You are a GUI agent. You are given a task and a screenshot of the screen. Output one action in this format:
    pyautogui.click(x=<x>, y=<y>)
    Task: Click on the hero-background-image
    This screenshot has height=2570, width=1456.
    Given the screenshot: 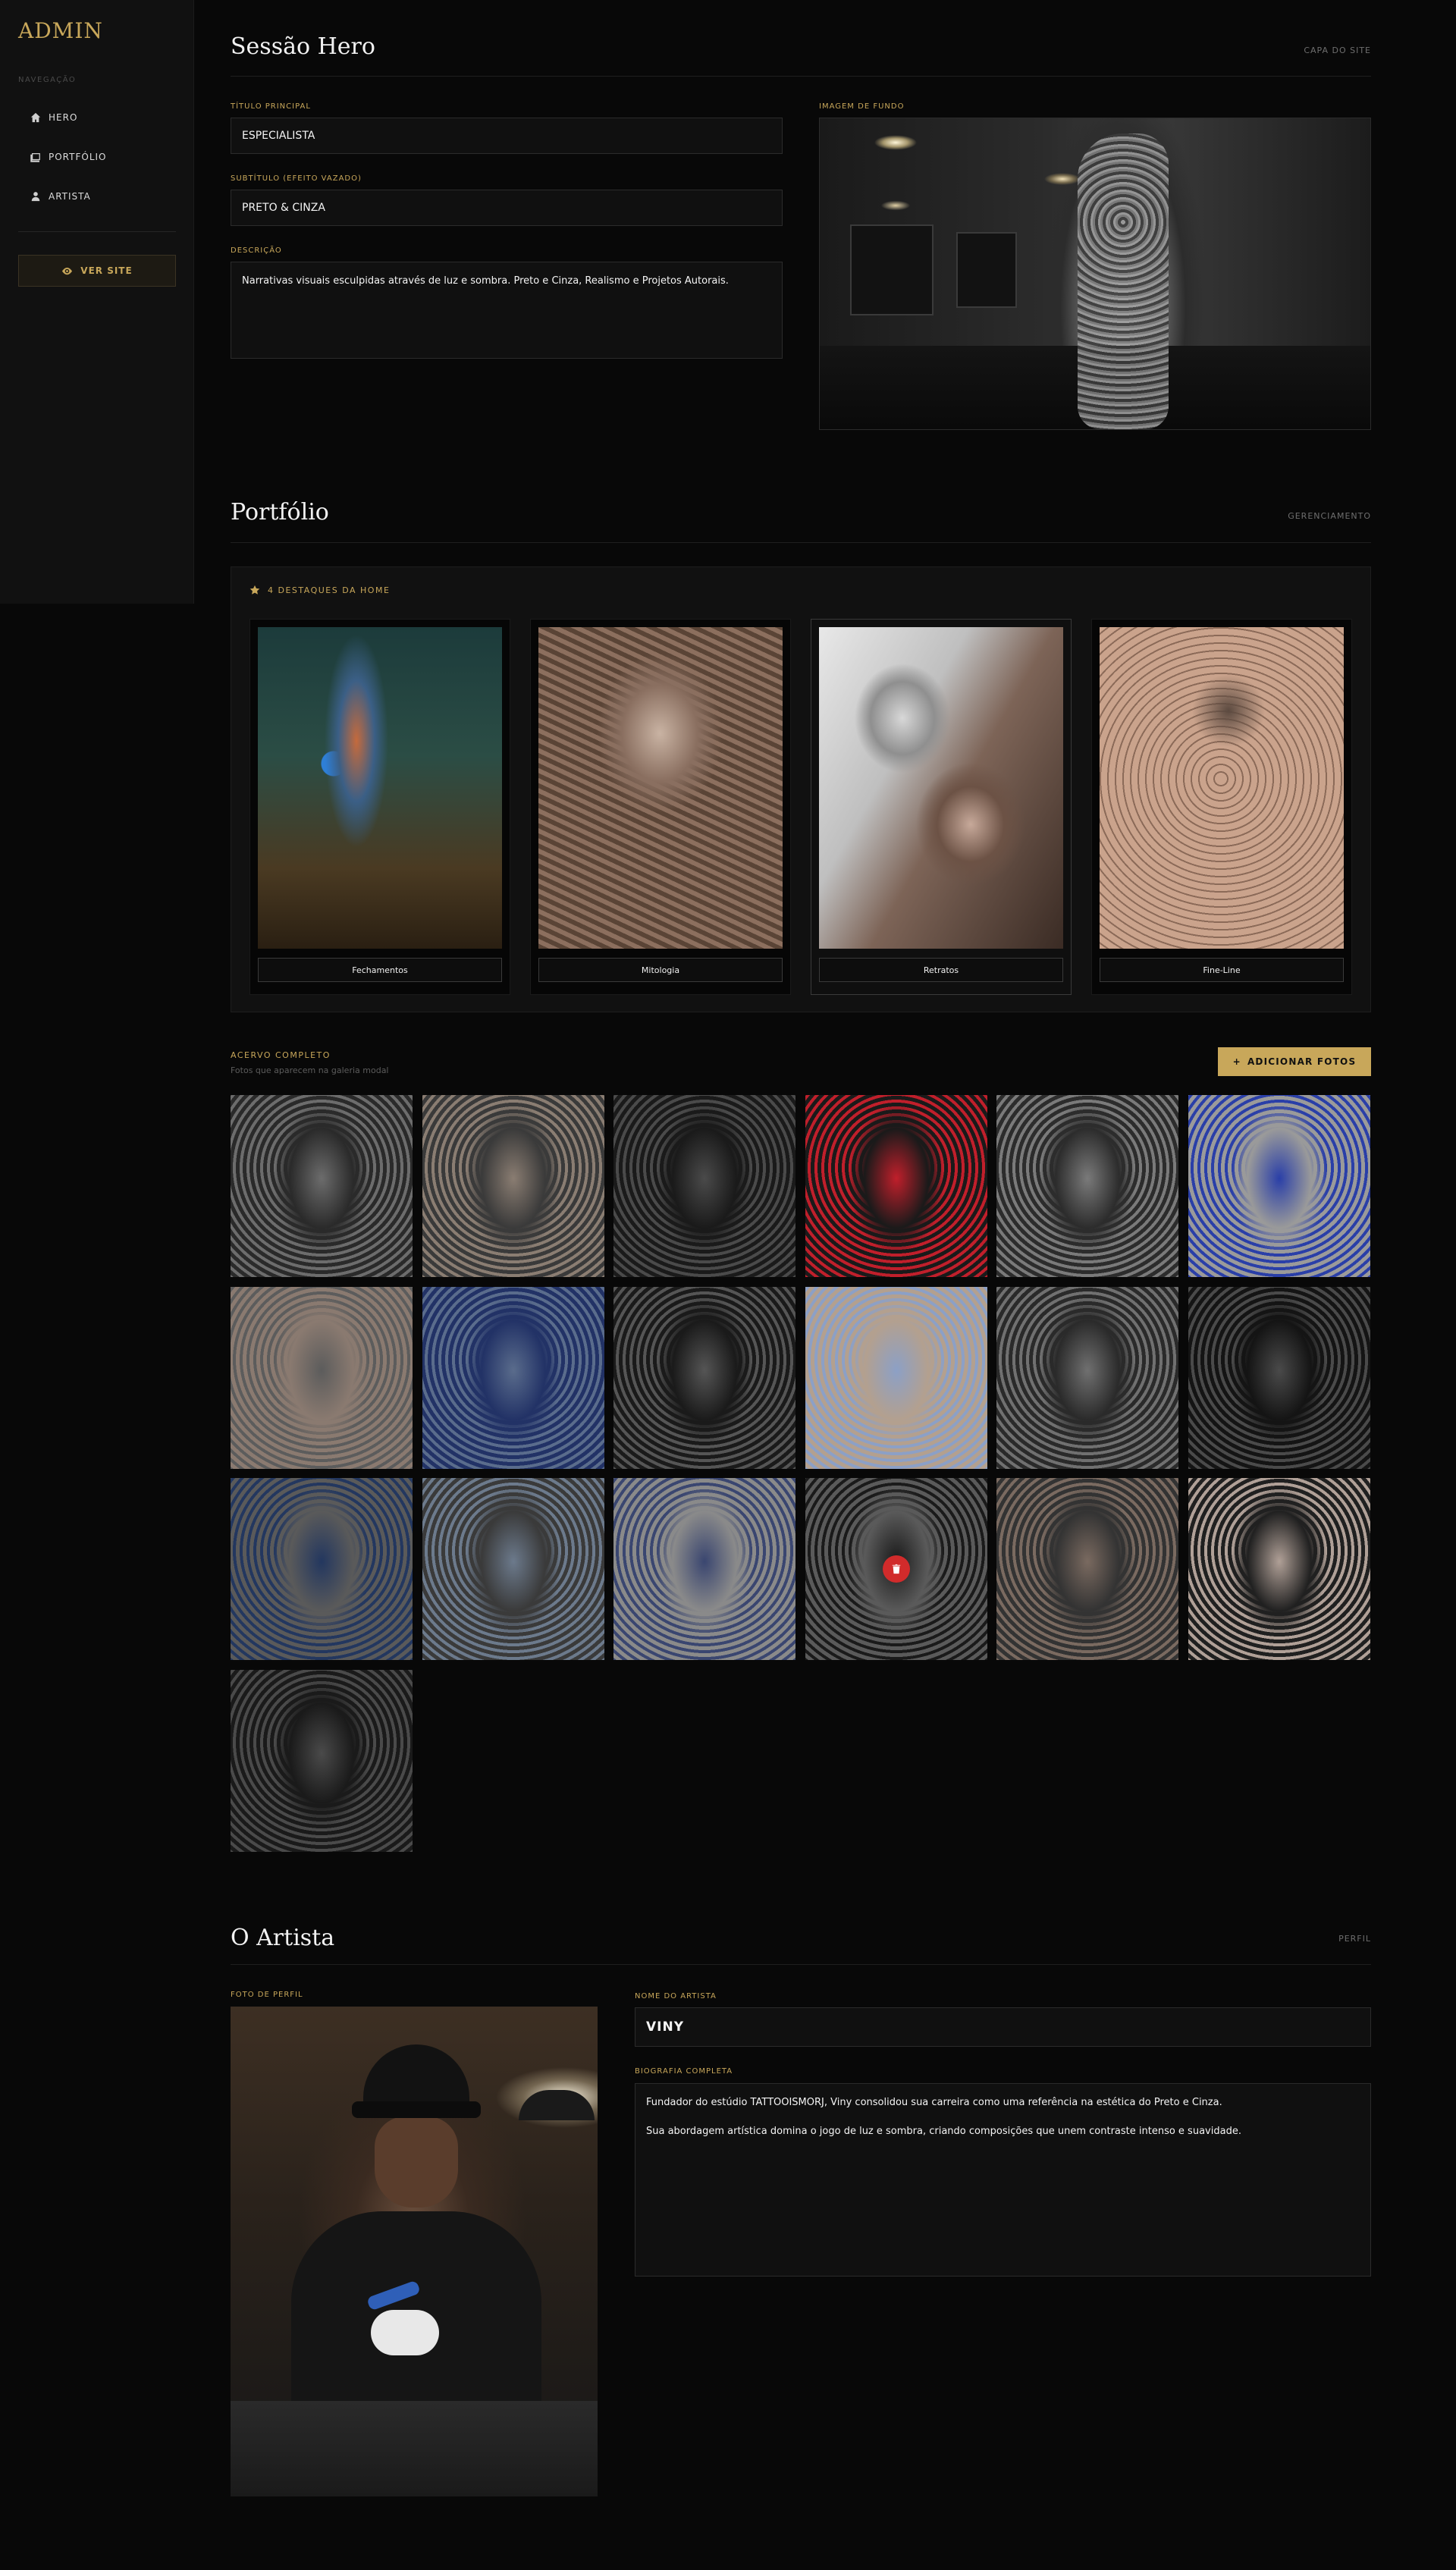 What is the action you would take?
    pyautogui.click(x=1095, y=274)
    